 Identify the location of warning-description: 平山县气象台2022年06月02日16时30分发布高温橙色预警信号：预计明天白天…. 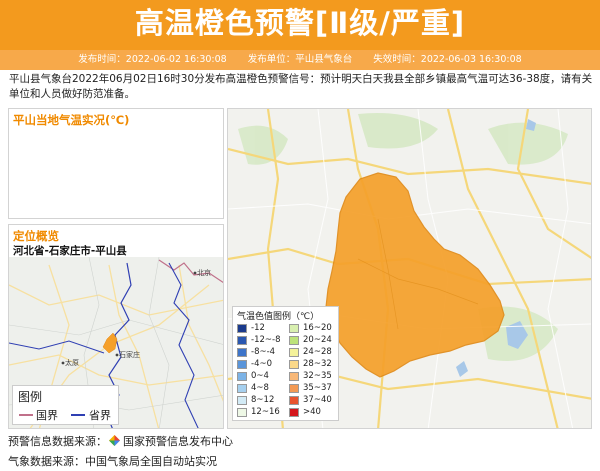
(301, 86).